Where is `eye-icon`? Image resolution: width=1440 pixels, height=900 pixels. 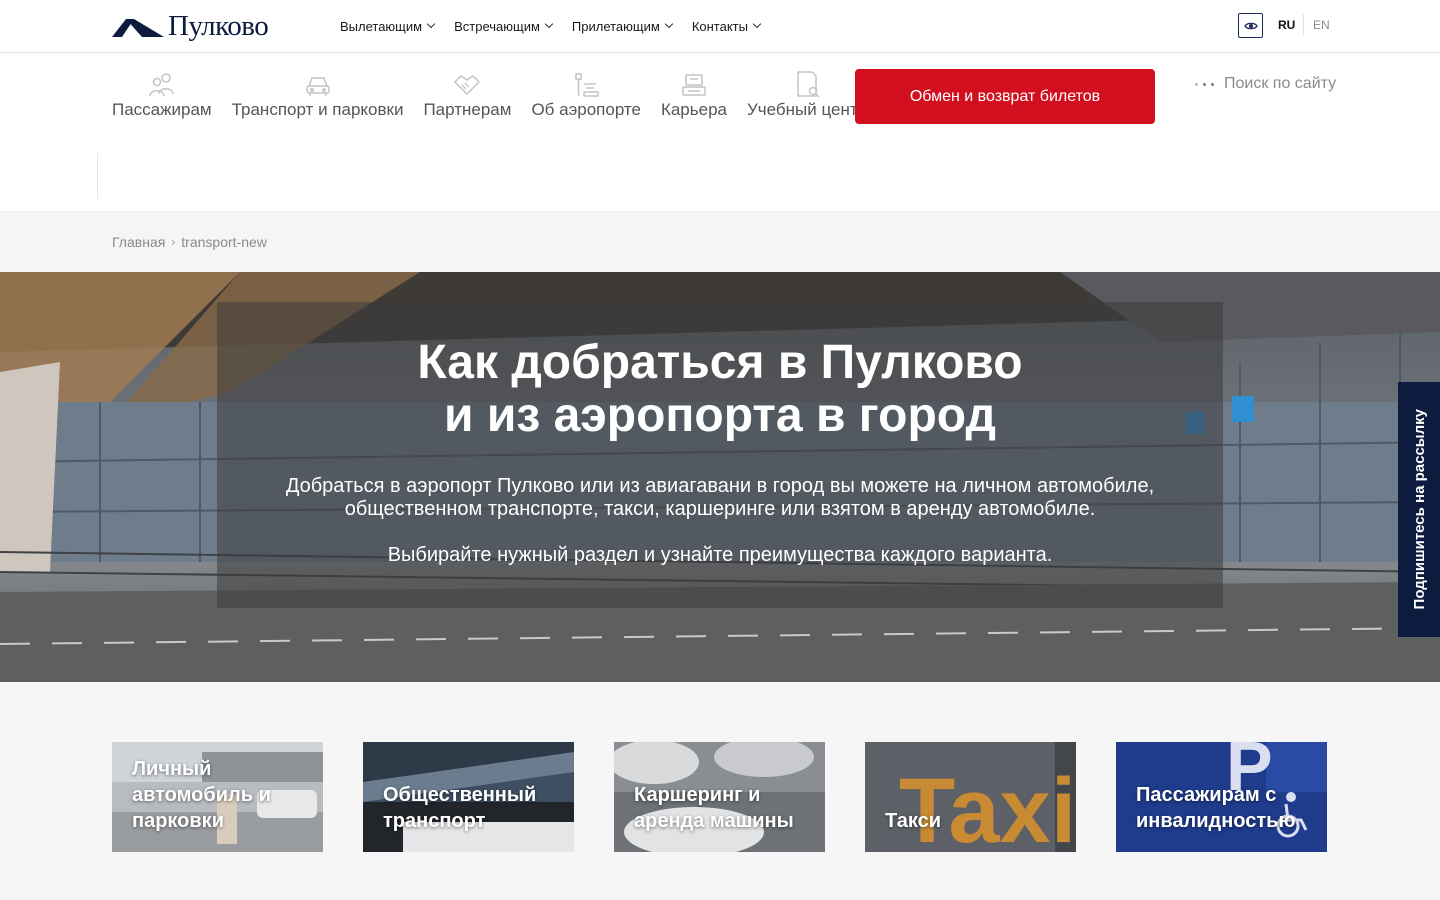 eye-icon is located at coordinates (1250, 25).